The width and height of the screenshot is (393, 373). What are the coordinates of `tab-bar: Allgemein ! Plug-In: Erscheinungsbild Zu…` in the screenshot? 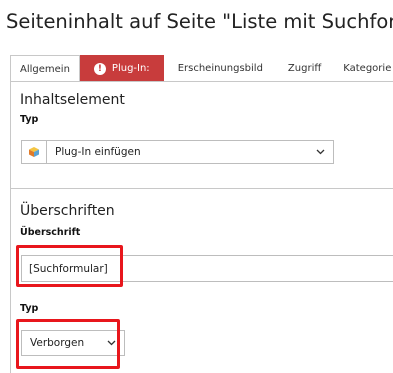 It's located at (201, 68).